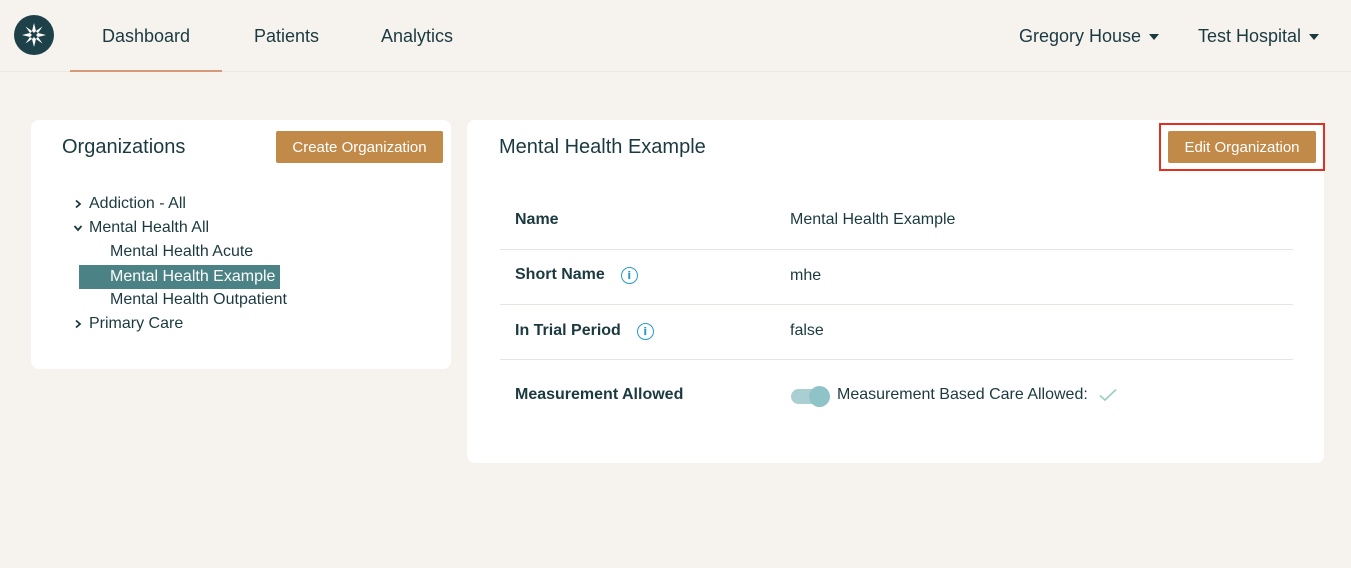 The image size is (1351, 568). I want to click on nav-tab-patients: Patients, so click(286, 36).